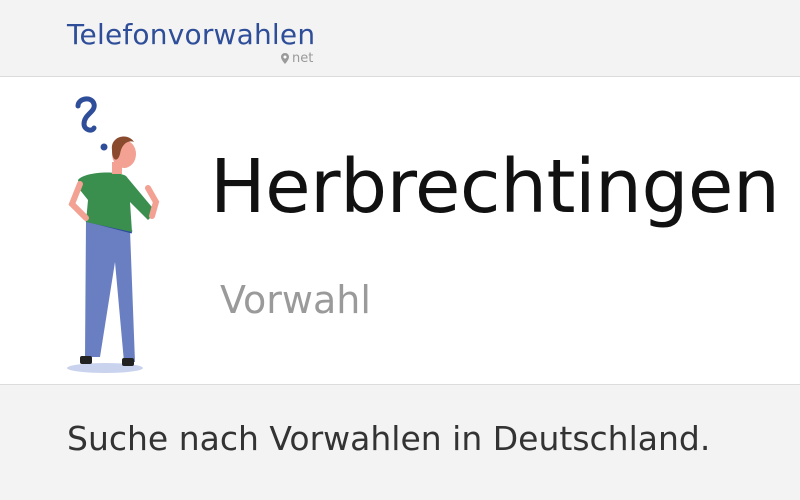 The width and height of the screenshot is (800, 500). Describe the element at coordinates (113, 234) in the screenshot. I see `thinking-person-illustration` at that location.